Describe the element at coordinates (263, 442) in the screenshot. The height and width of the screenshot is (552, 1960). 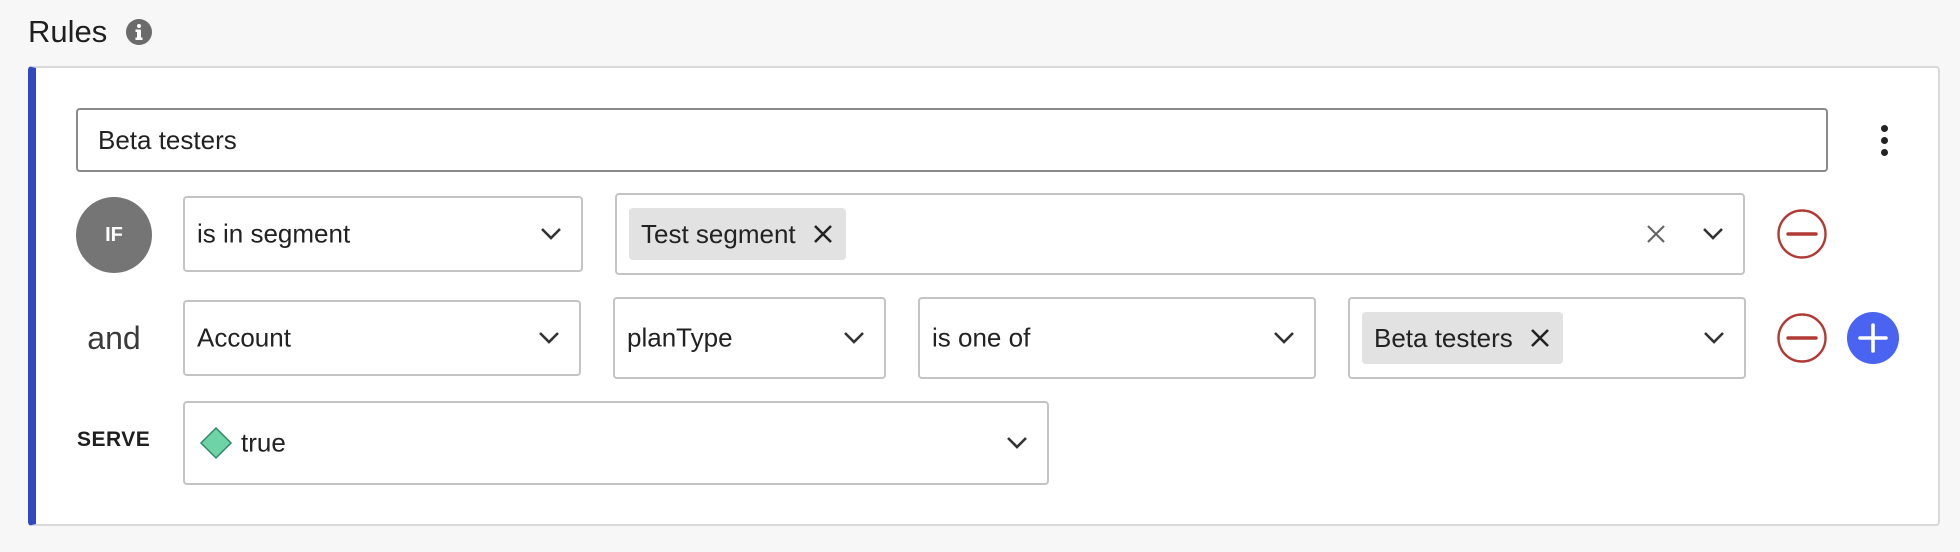
I see `serve-variation-value: true` at that location.